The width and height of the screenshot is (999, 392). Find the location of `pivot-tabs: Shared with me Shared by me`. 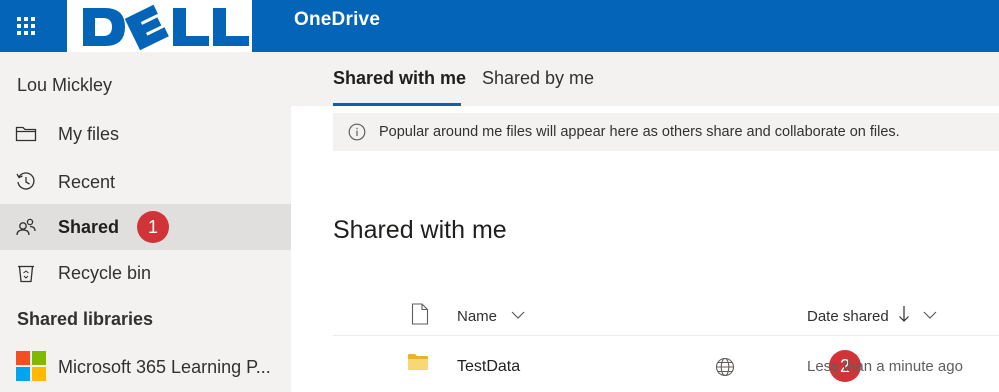

pivot-tabs: Shared with me Shared by me is located at coordinates (645, 79).